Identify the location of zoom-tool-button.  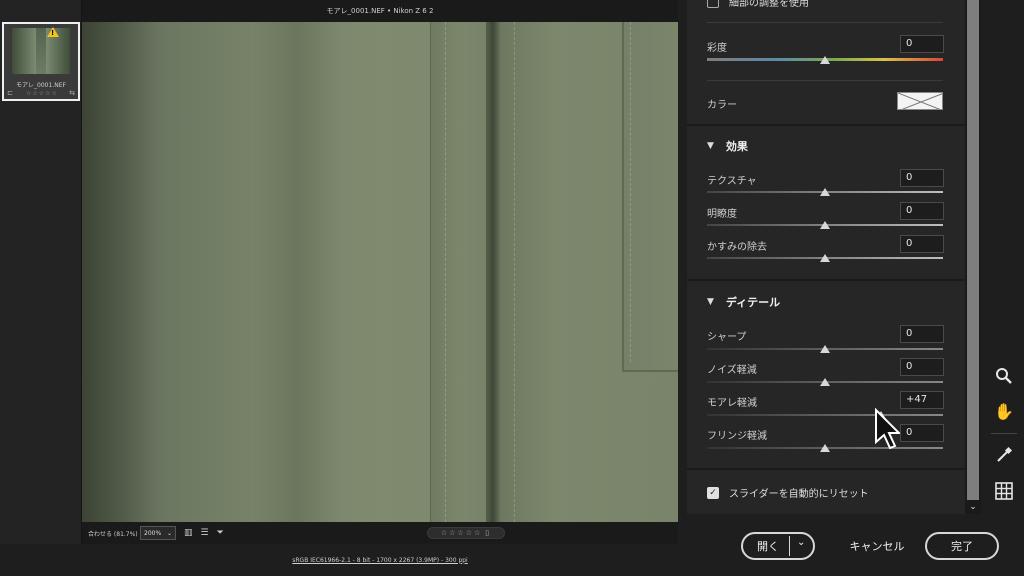
(1004, 376).